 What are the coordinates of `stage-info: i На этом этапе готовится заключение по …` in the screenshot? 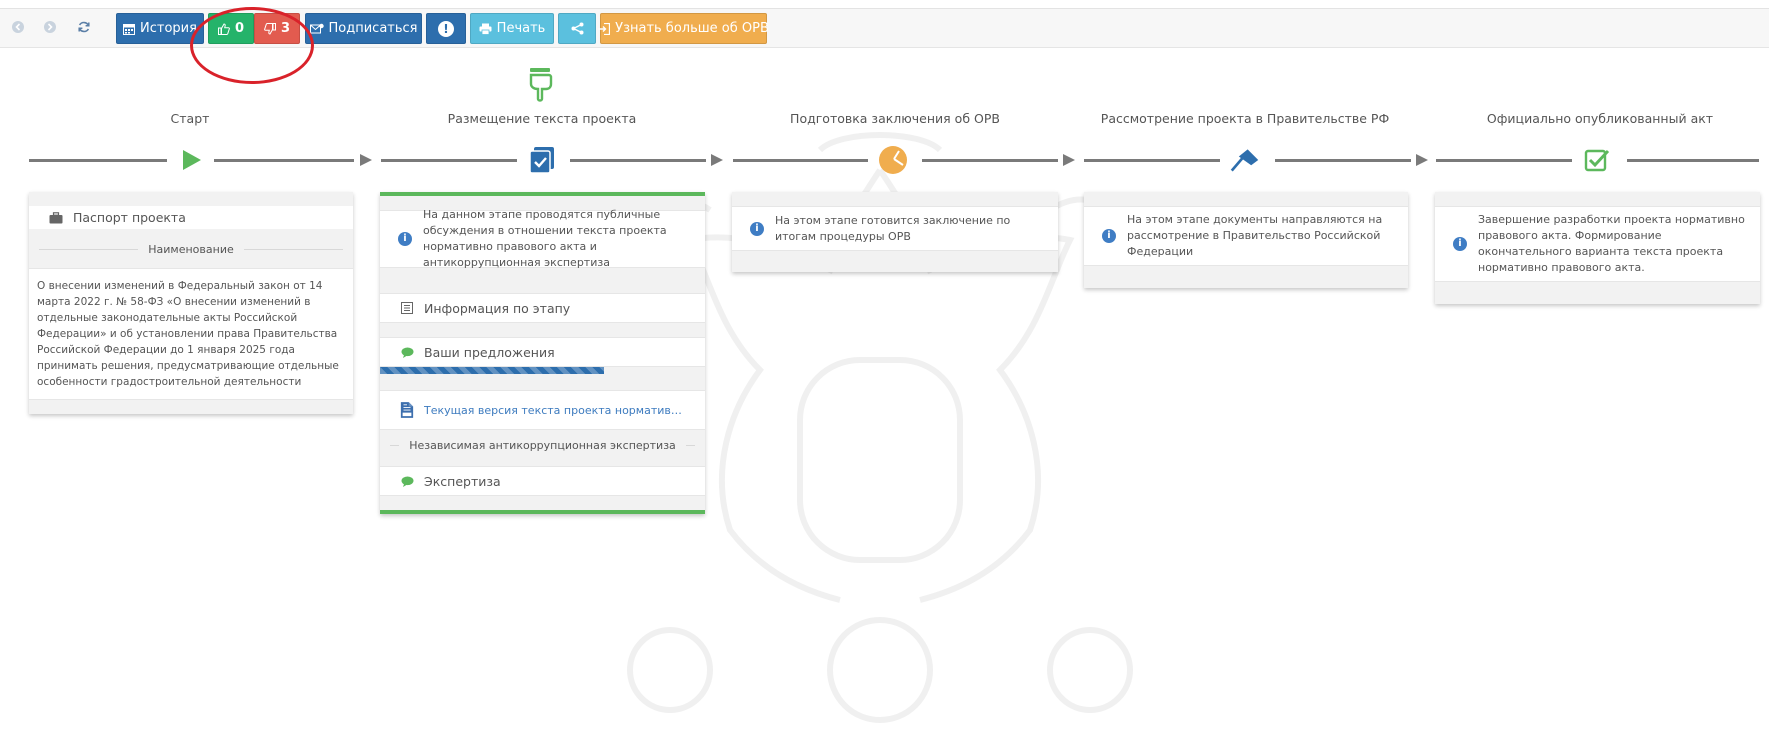 It's located at (895, 228).